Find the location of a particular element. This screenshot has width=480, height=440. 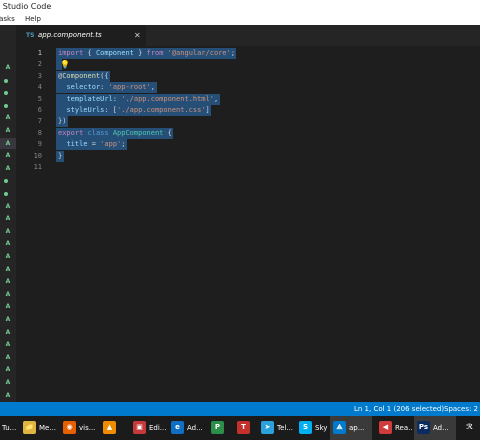

app-icon: ◀ is located at coordinates (385, 427).